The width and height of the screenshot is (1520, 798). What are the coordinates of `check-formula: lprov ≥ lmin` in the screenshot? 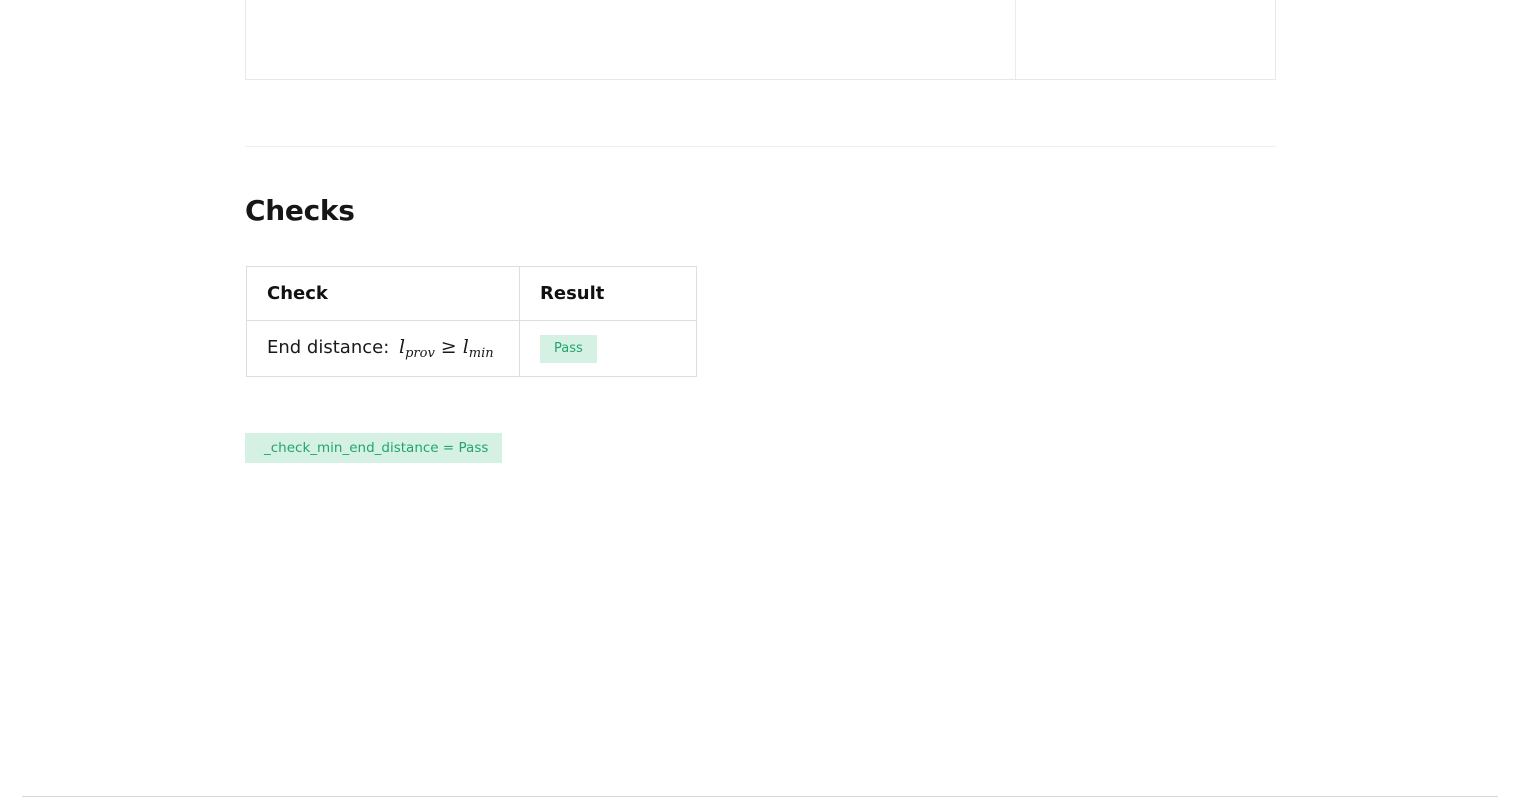 It's located at (446, 348).